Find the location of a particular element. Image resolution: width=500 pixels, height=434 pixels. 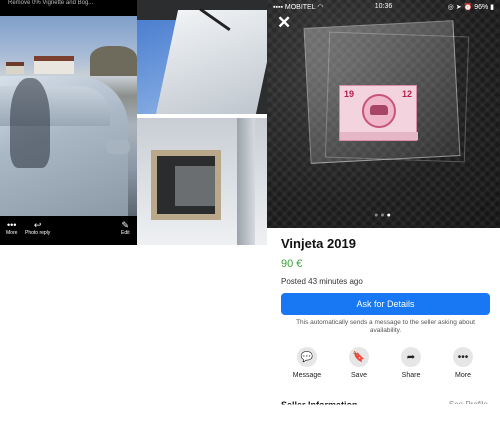

vignette-strip is located at coordinates (379, 136).